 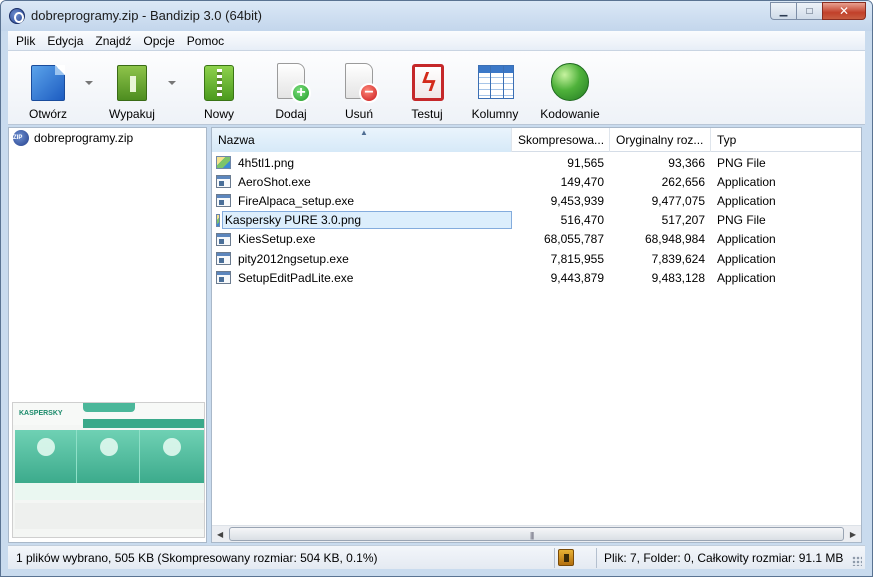 What do you see at coordinates (683, 220) in the screenshot?
I see `cell-original-size: 517,207` at bounding box center [683, 220].